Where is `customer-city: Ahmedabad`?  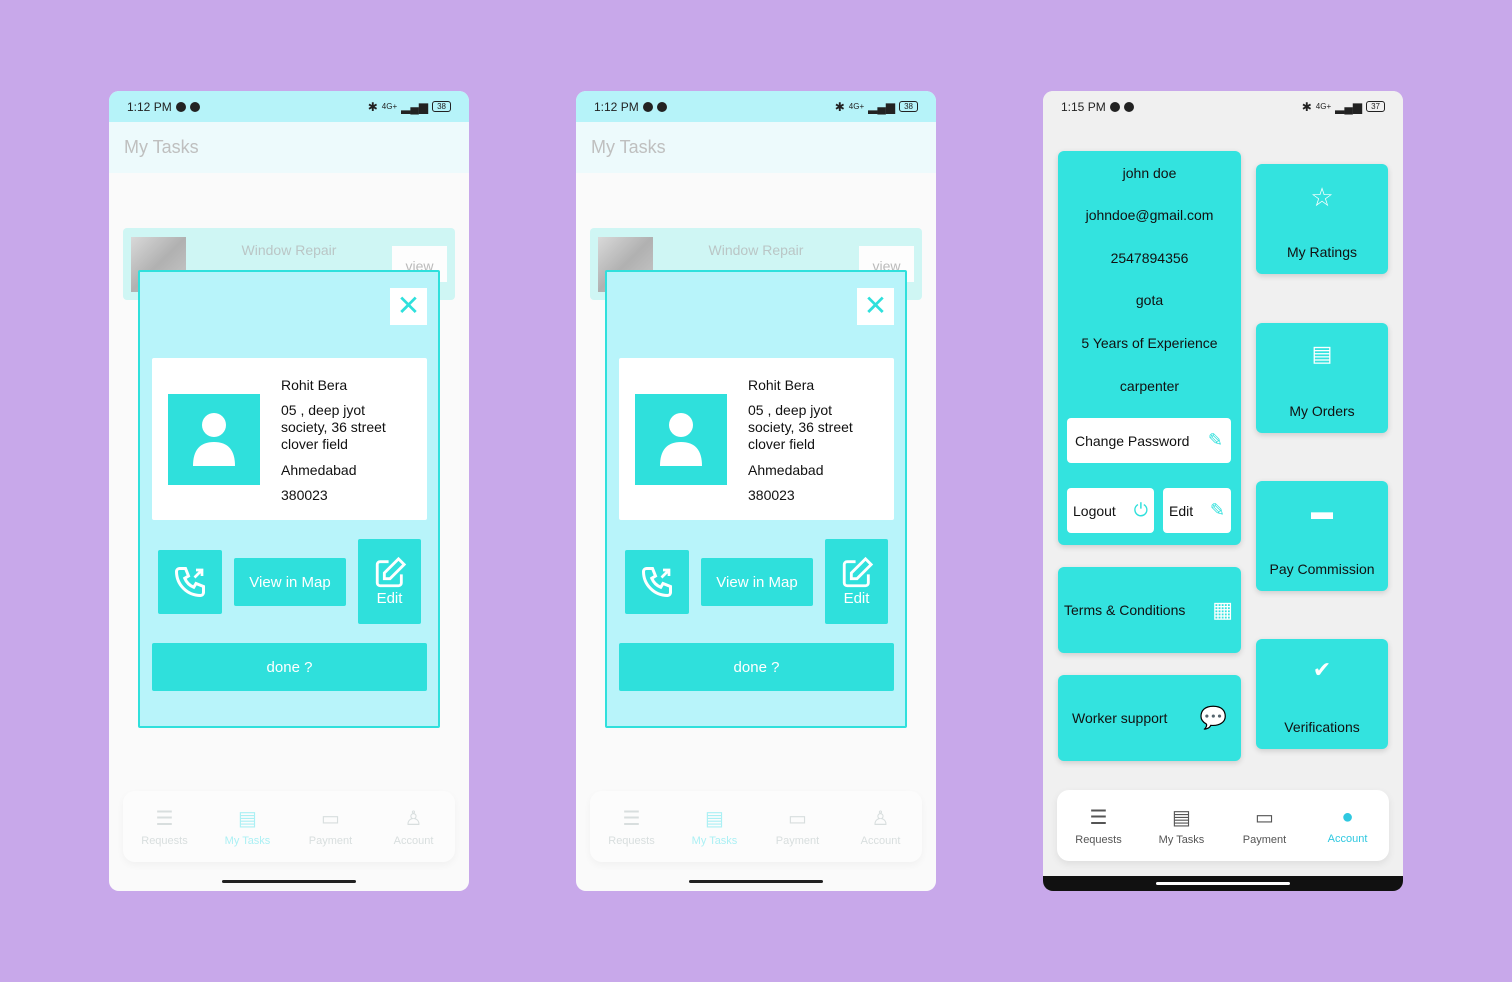 customer-city: Ahmedabad is located at coordinates (319, 470).